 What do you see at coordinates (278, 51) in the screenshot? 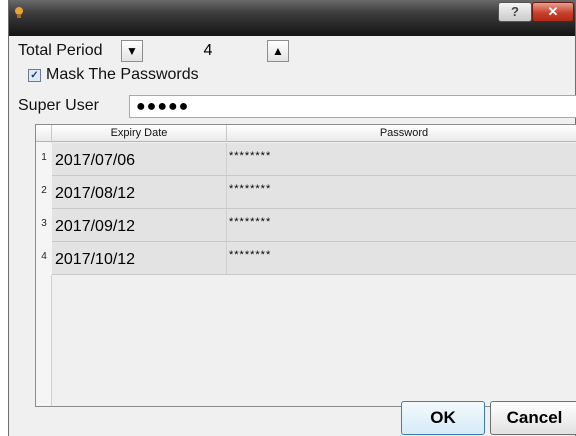
I see `period-increment-button: ▲` at bounding box center [278, 51].